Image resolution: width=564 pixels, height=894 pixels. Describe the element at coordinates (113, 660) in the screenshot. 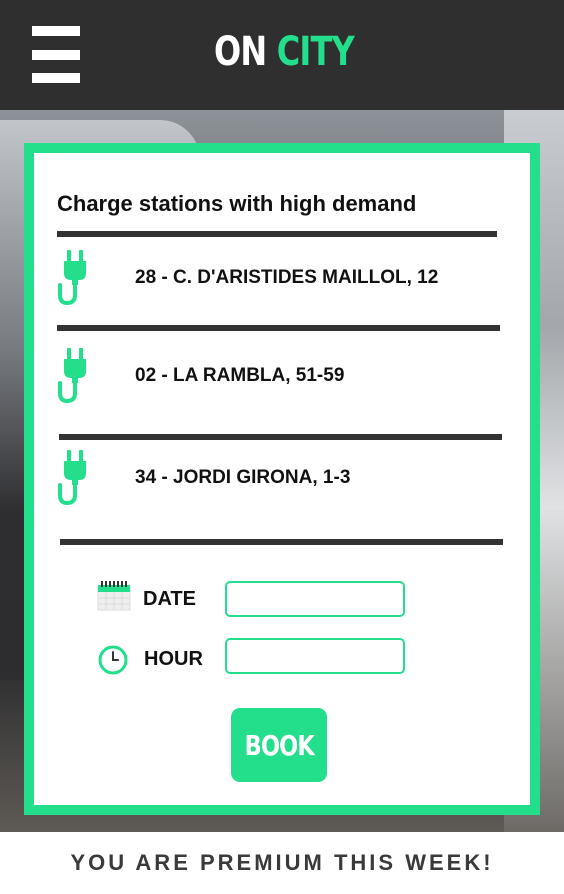

I see `clock-icon` at that location.